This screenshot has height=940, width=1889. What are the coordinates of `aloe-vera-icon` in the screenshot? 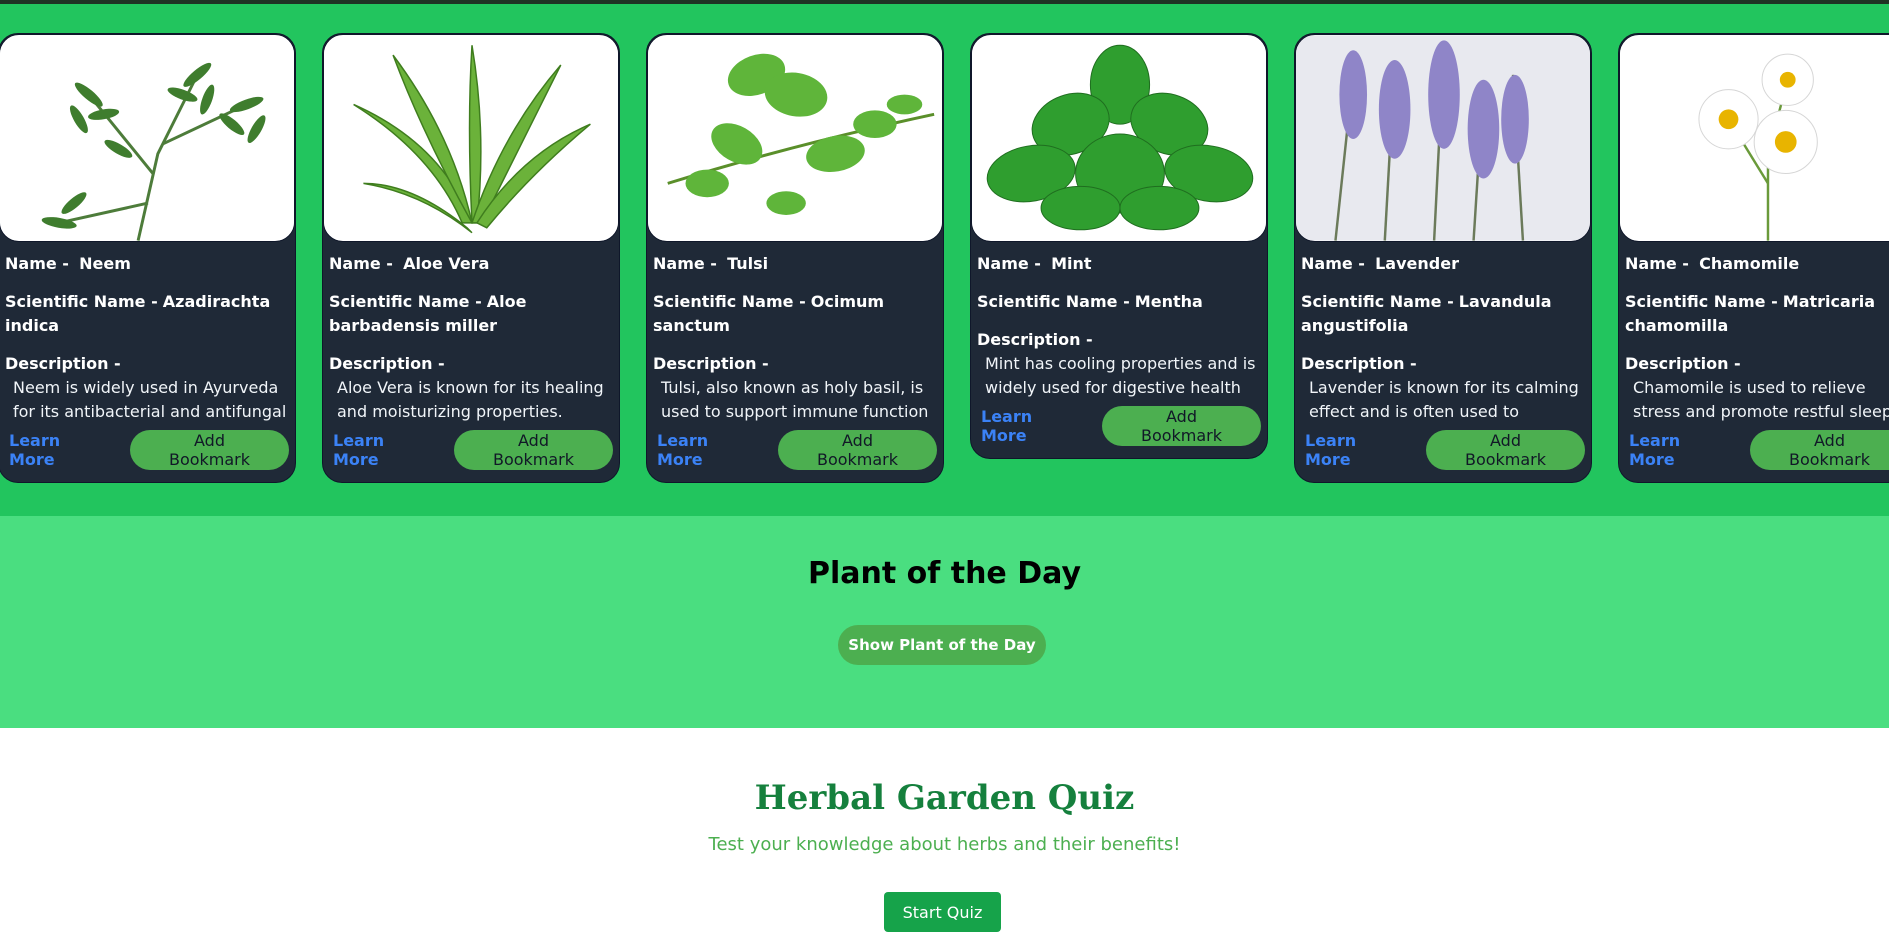 It's located at (471, 138).